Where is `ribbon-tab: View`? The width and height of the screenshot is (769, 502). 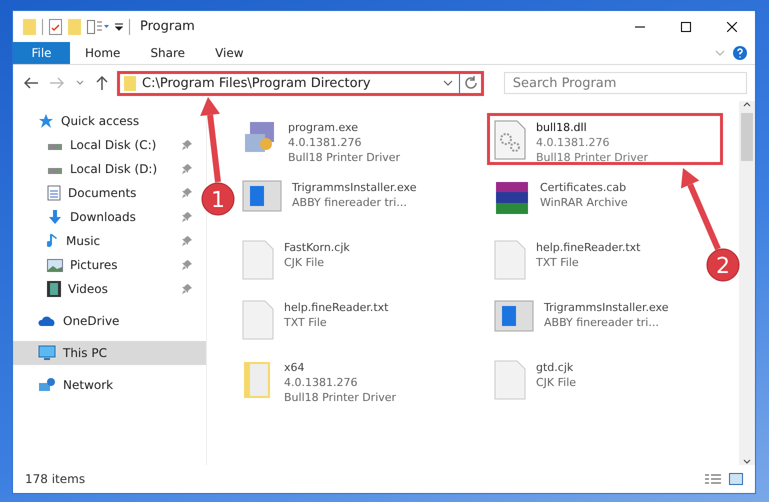
ribbon-tab: View is located at coordinates (229, 53).